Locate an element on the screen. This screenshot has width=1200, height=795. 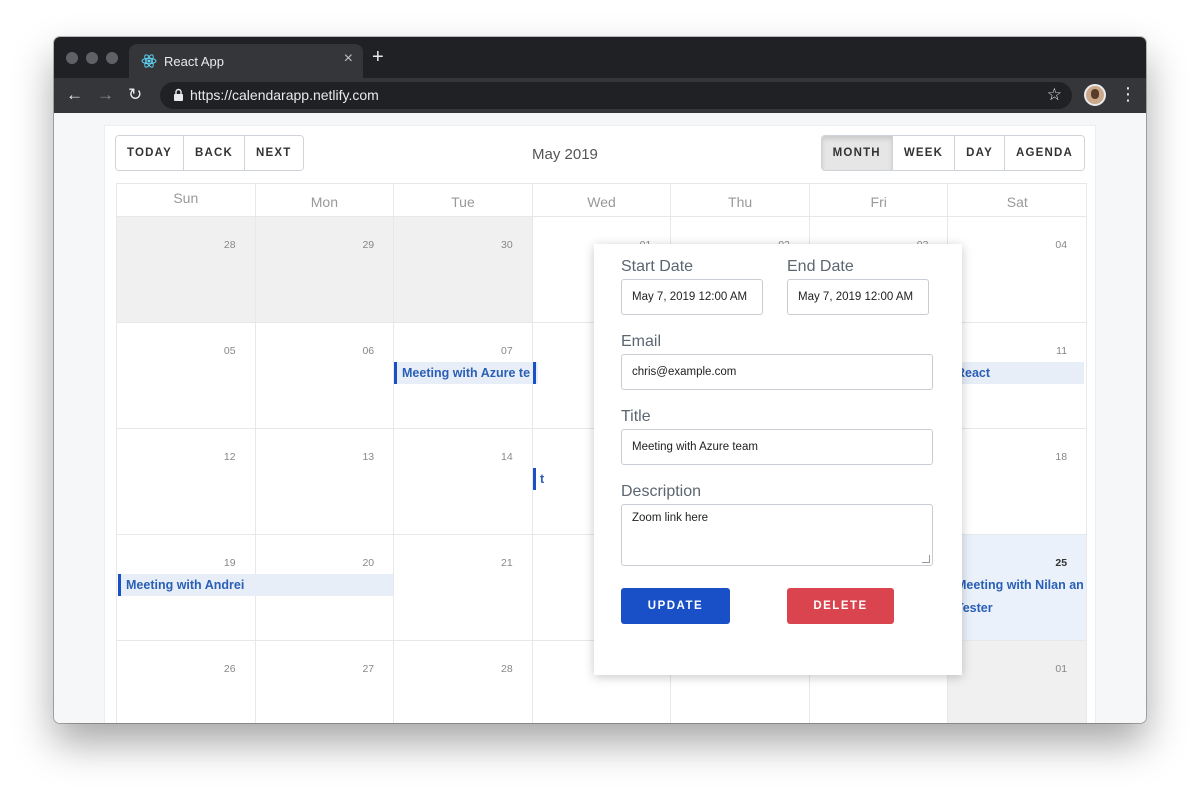
day-cell: 06 is located at coordinates (325, 375).